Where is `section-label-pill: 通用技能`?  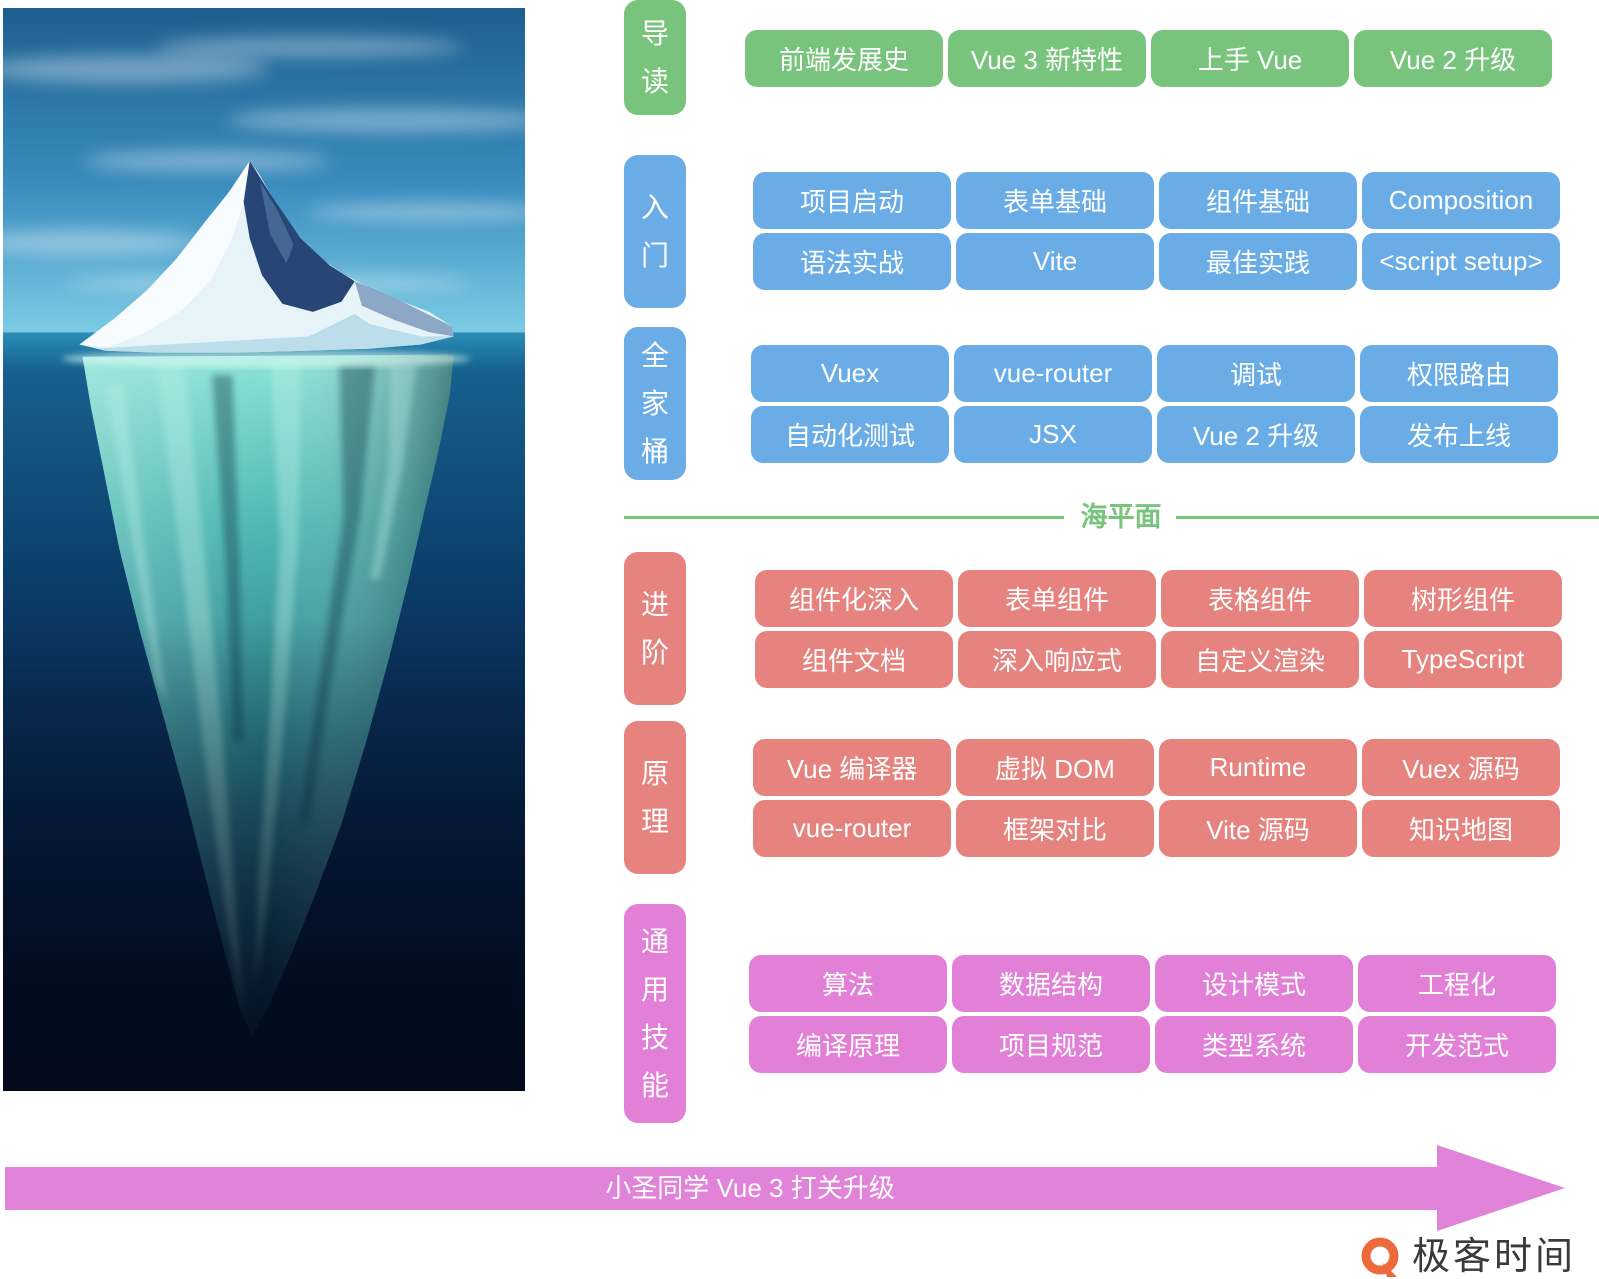
section-label-pill: 通用技能 is located at coordinates (655, 1013).